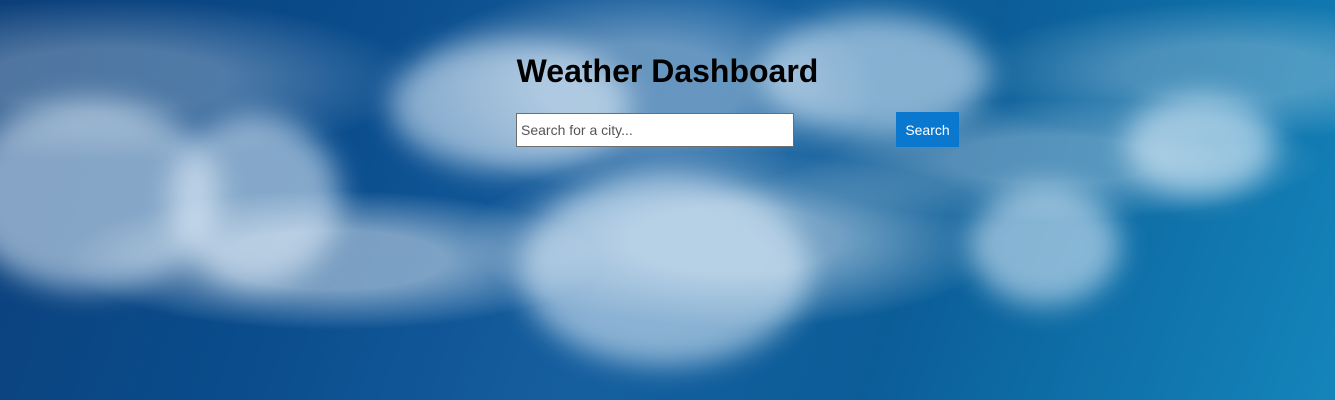  What do you see at coordinates (927, 129) in the screenshot?
I see `search-button: Search` at bounding box center [927, 129].